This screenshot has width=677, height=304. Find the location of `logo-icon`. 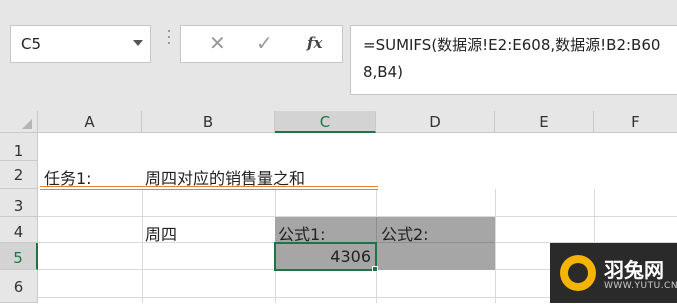

logo-icon is located at coordinates (578, 273).